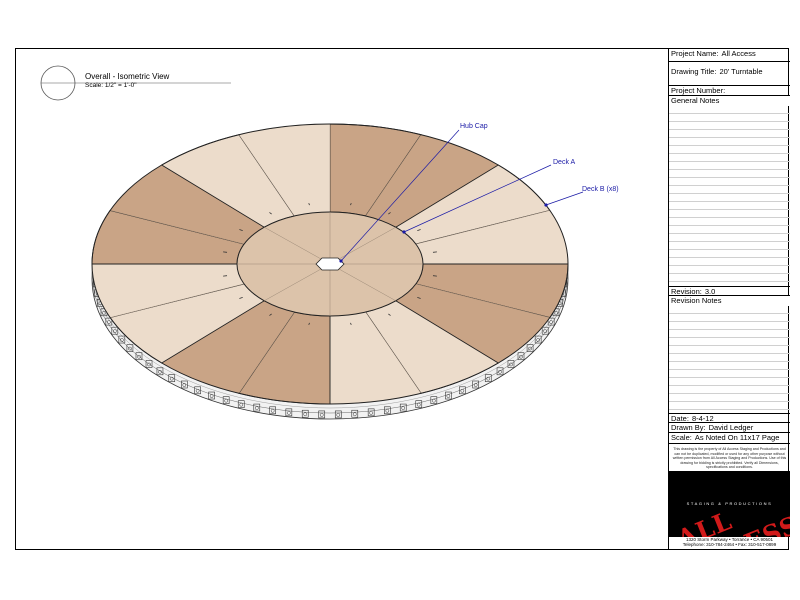  Describe the element at coordinates (698, 90) in the screenshot. I see `project-number-label: Project Number:` at that location.